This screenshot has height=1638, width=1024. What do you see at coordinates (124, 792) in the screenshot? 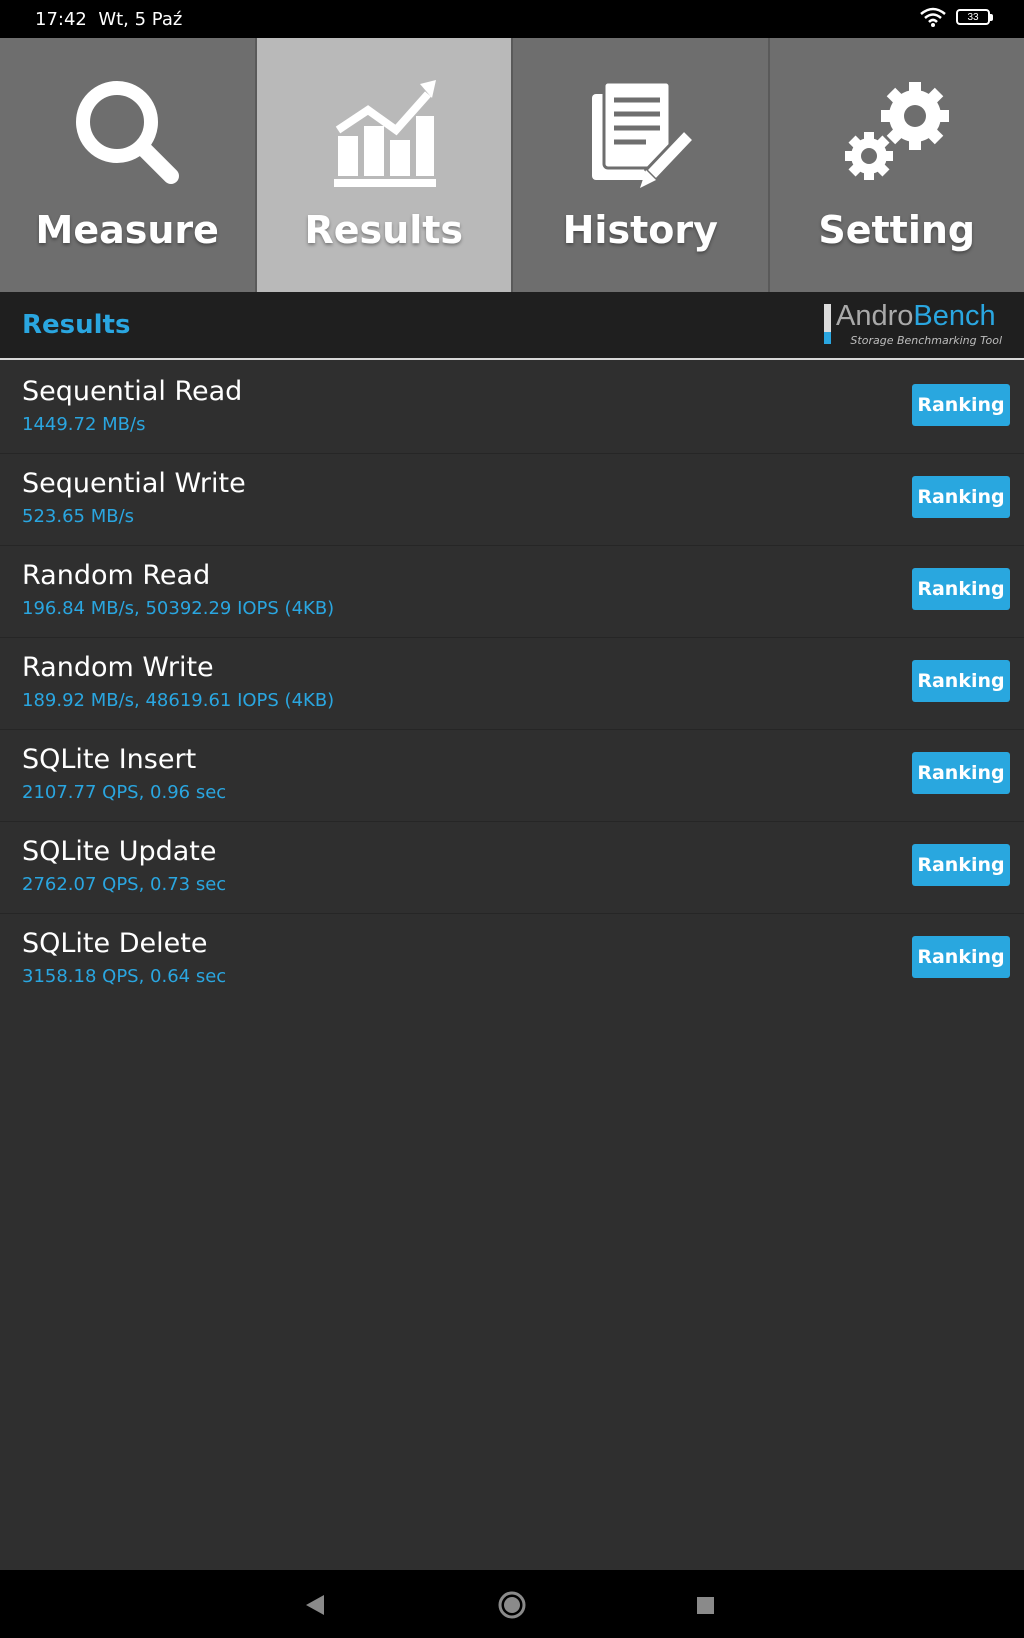
I see `result-value: 2107.77 QPS, 0.96 sec` at bounding box center [124, 792].